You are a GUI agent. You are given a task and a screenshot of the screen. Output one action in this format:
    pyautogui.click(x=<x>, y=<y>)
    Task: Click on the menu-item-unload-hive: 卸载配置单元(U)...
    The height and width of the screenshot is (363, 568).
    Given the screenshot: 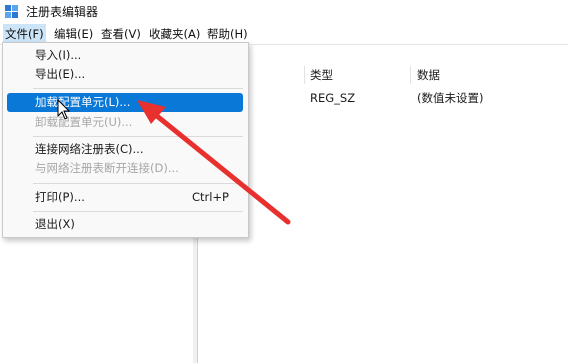 What is the action you would take?
    pyautogui.click(x=125, y=122)
    